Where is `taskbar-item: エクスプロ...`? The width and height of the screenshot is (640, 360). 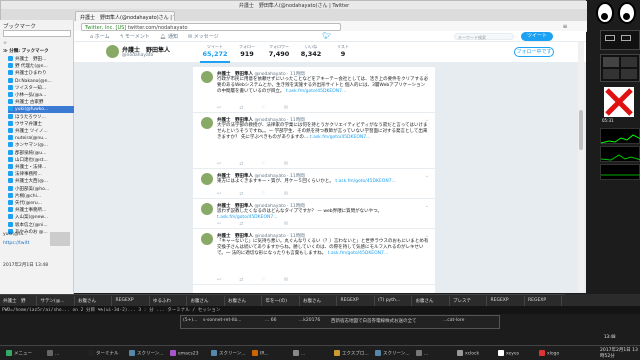 taskbar-item: エクスプロ... is located at coordinates (352, 353).